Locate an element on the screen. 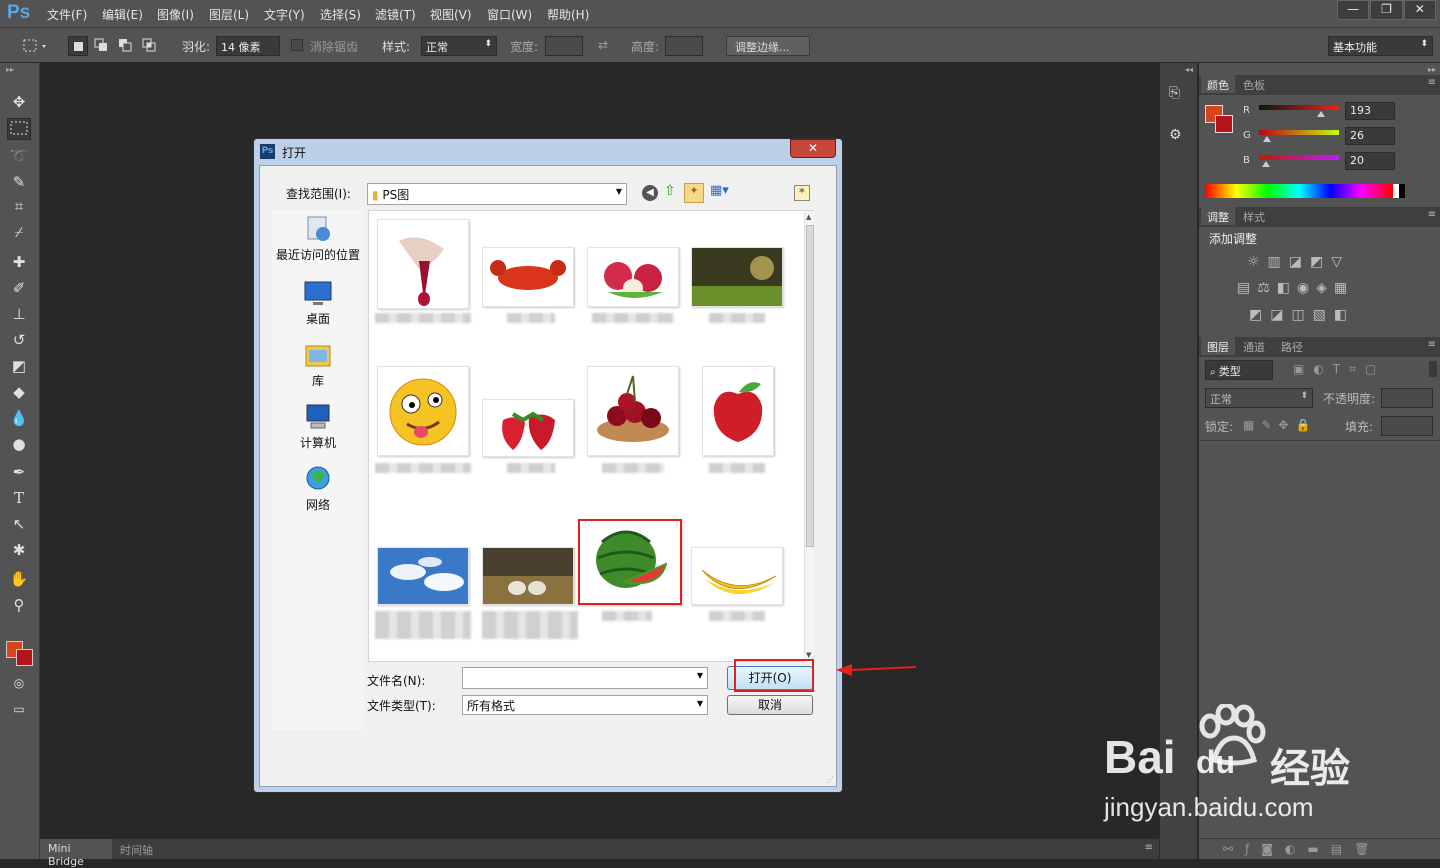 The image size is (1440, 868). r-slider is located at coordinates (1299, 107).